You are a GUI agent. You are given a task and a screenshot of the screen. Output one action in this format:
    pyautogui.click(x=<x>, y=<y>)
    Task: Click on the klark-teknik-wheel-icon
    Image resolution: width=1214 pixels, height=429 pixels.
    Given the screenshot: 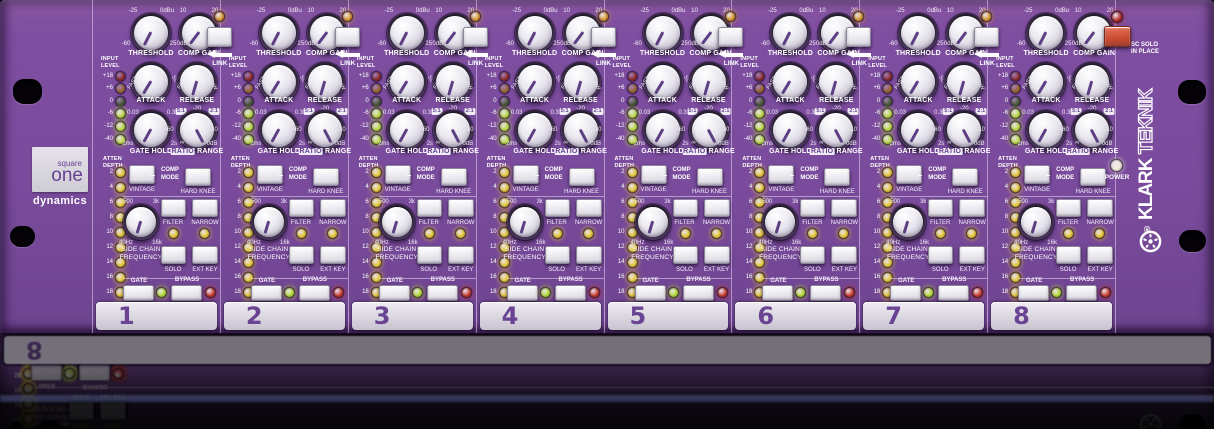 What is the action you would take?
    pyautogui.click(x=1150, y=241)
    